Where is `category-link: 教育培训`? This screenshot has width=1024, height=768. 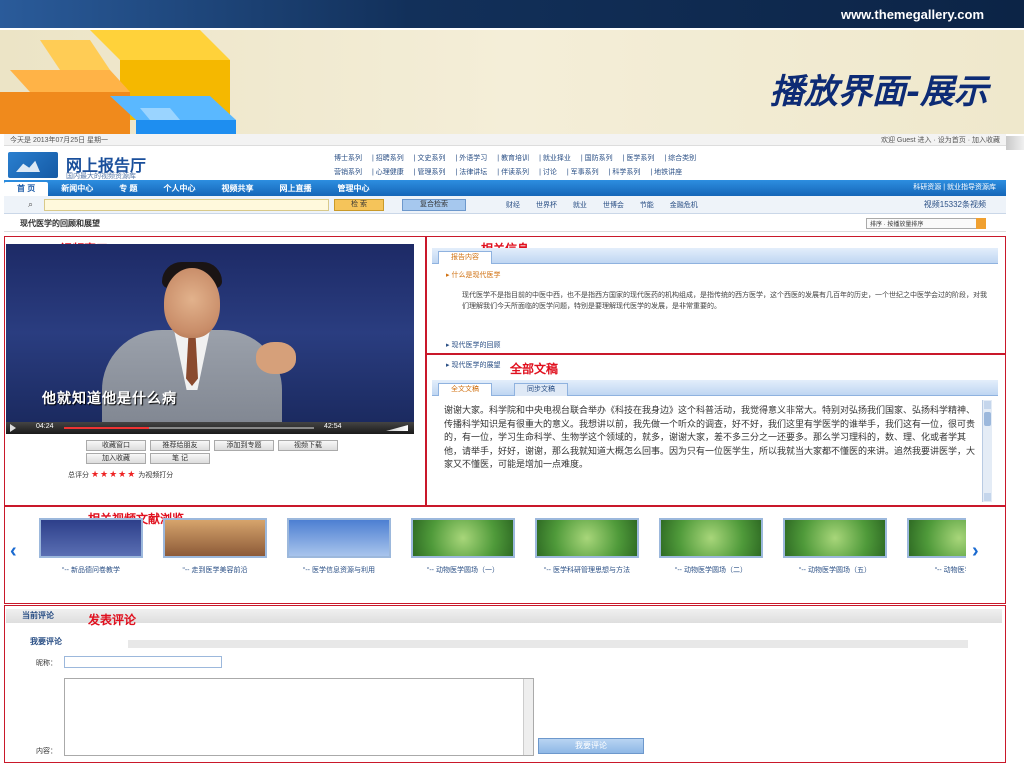 category-link: 教育培训 is located at coordinates (515, 158).